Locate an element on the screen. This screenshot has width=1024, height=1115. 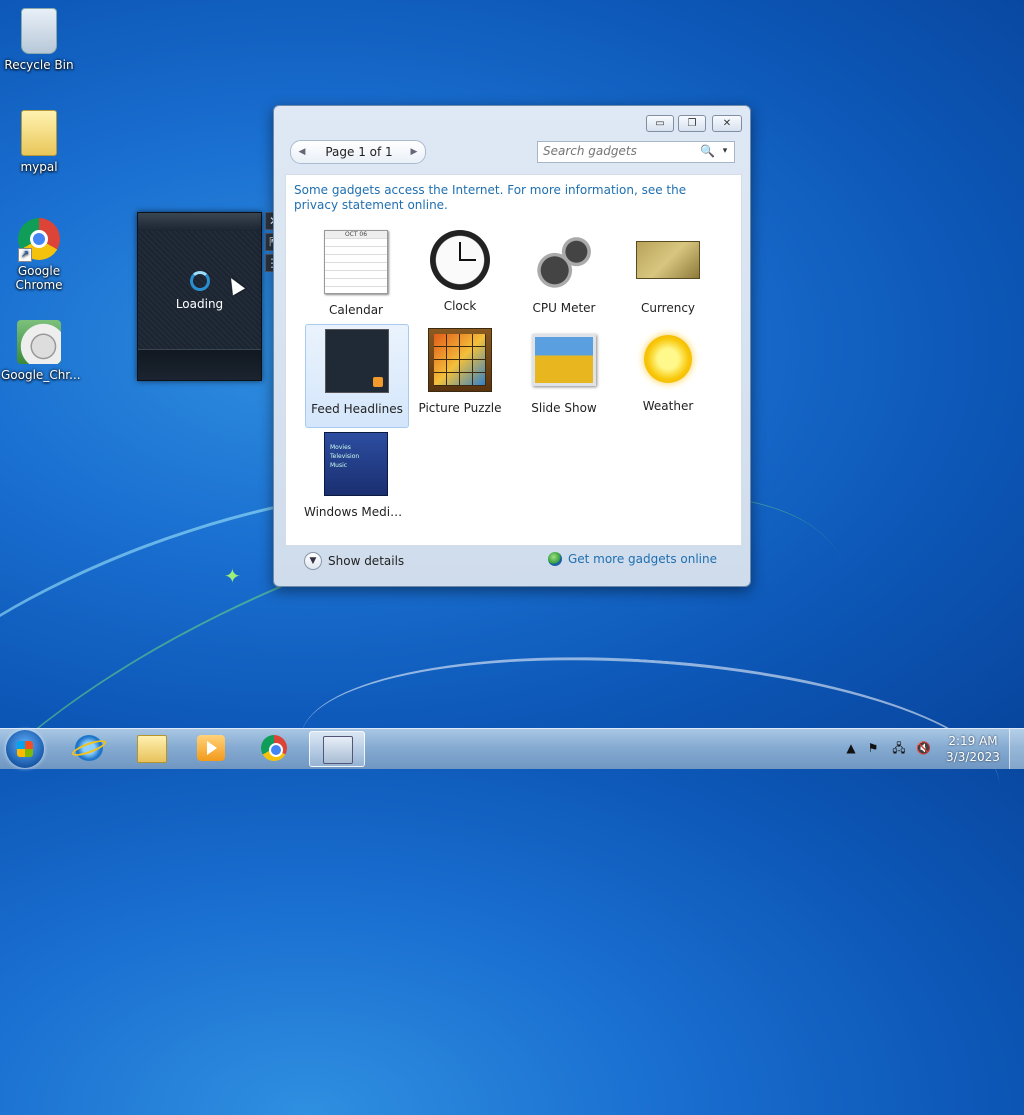
page-navigator: ◀ Page 1 of 1 ▶ is located at coordinates (358, 152).